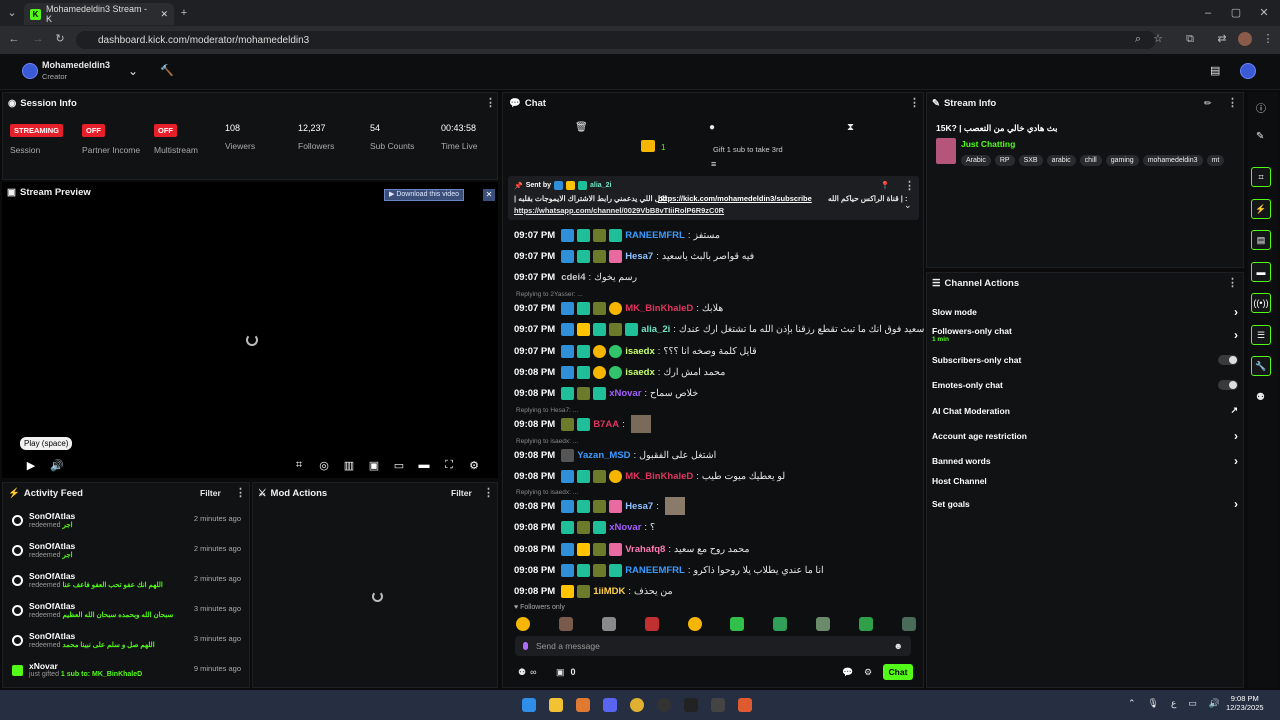 This screenshot has width=1280, height=720. I want to click on host-channel-row: Host Channel, so click(1085, 481).